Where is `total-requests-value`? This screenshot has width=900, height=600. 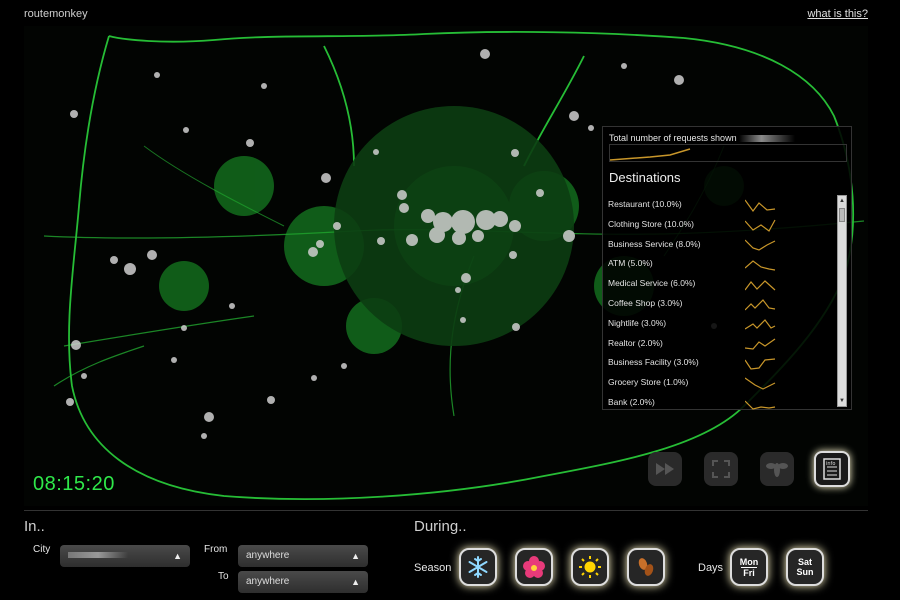
total-requests-value is located at coordinates (766, 139).